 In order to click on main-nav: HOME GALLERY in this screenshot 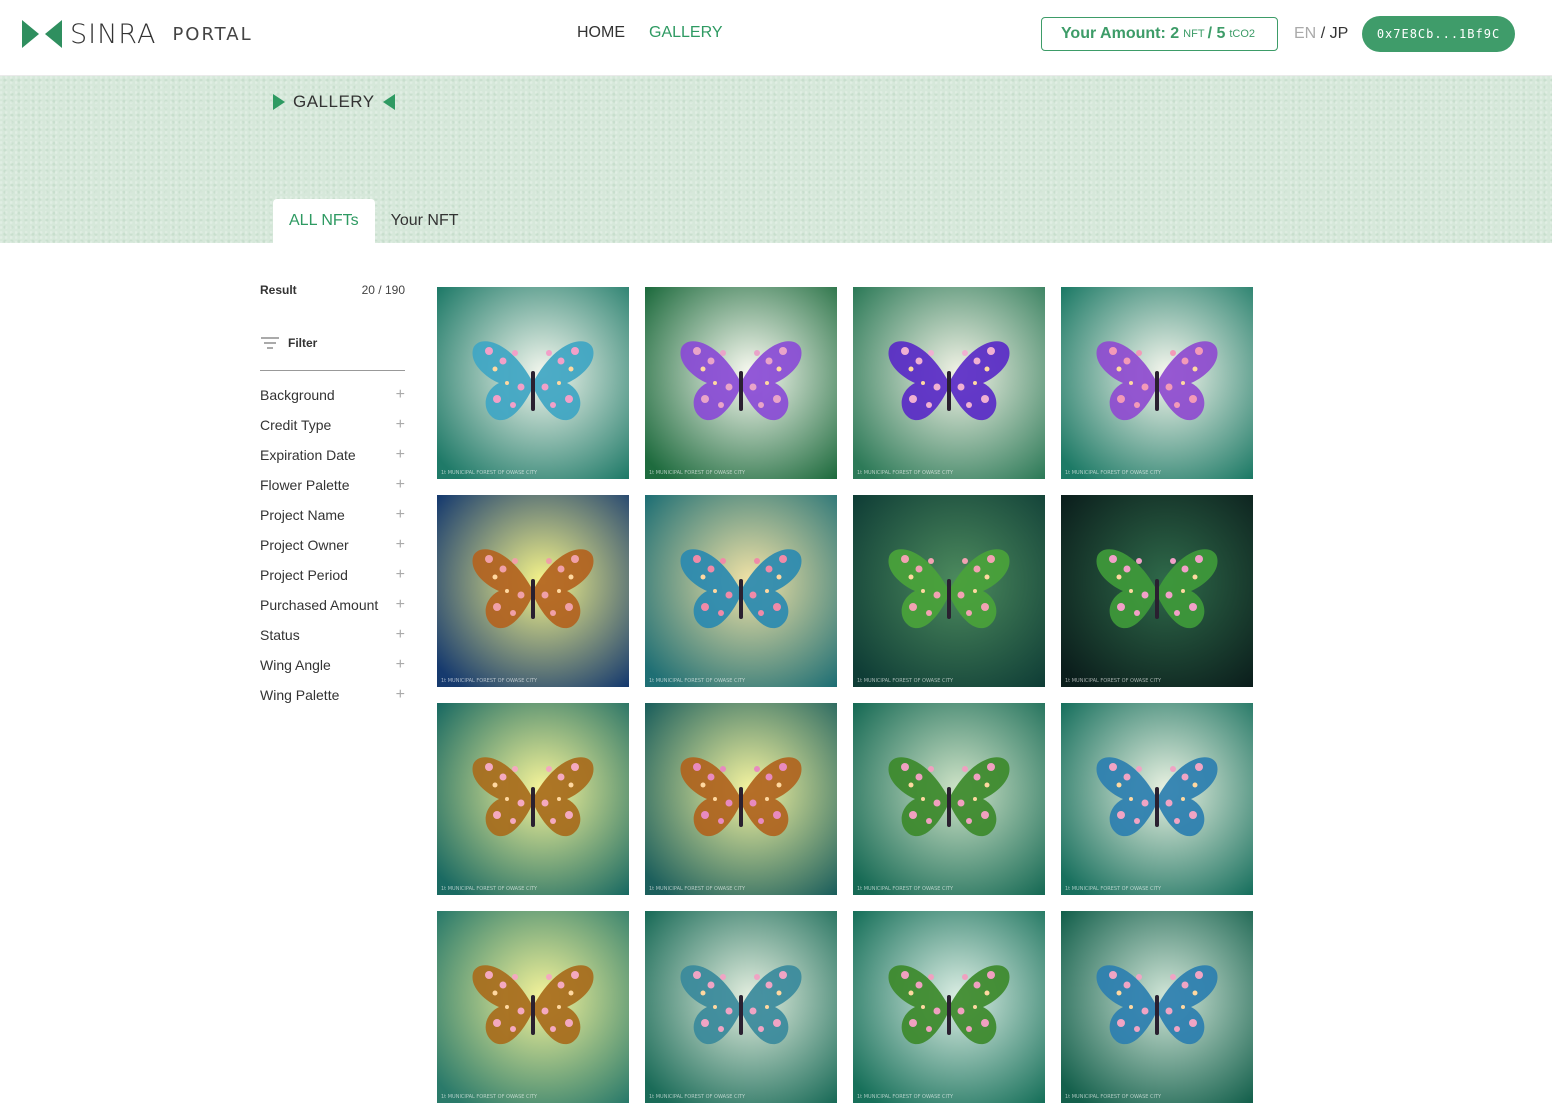, I will do `click(650, 33)`.